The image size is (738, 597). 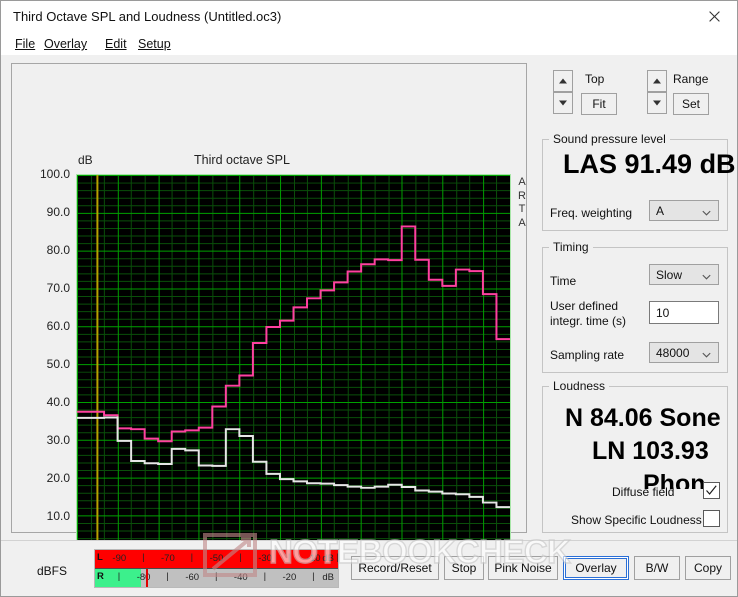 I want to click on meter-tick: -70, so click(x=168, y=558).